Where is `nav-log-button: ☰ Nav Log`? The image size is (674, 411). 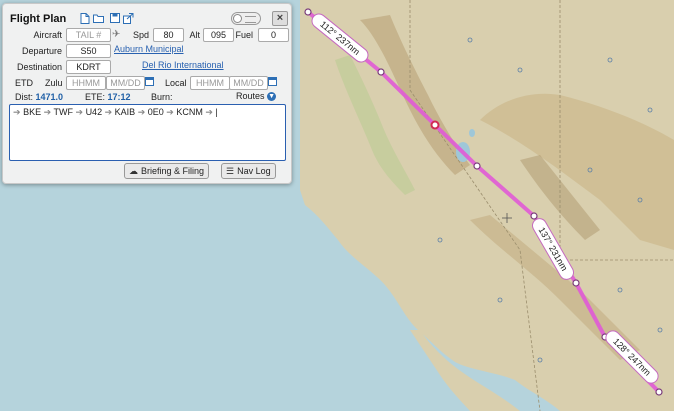
nav-log-button: ☰ Nav Log is located at coordinates (248, 171).